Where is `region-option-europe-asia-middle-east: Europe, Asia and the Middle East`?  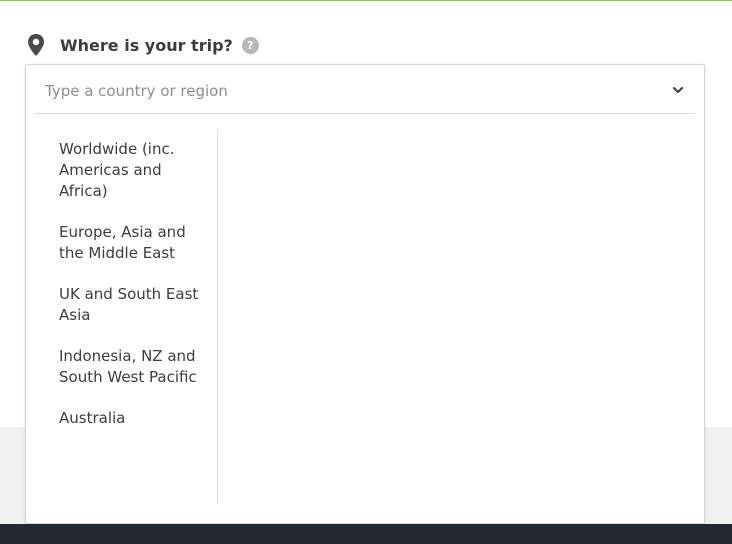
region-option-europe-asia-middle-east: Europe, Asia and the Middle East is located at coordinates (121, 244).